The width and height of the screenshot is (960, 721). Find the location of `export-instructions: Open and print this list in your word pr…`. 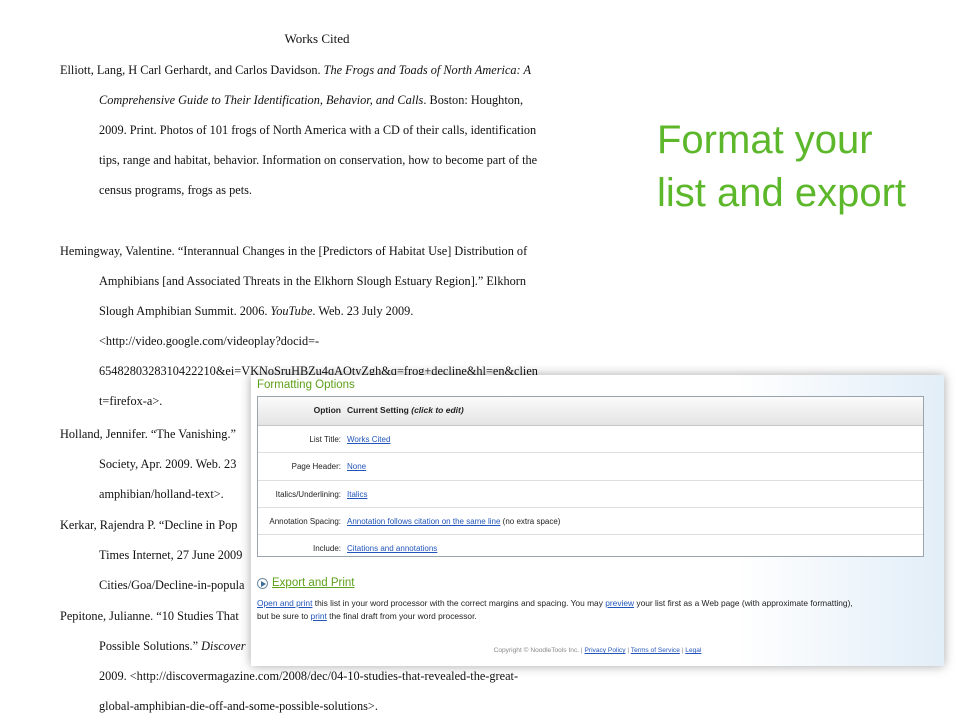

export-instructions: Open and print this list in your word pr… is located at coordinates (594, 610).